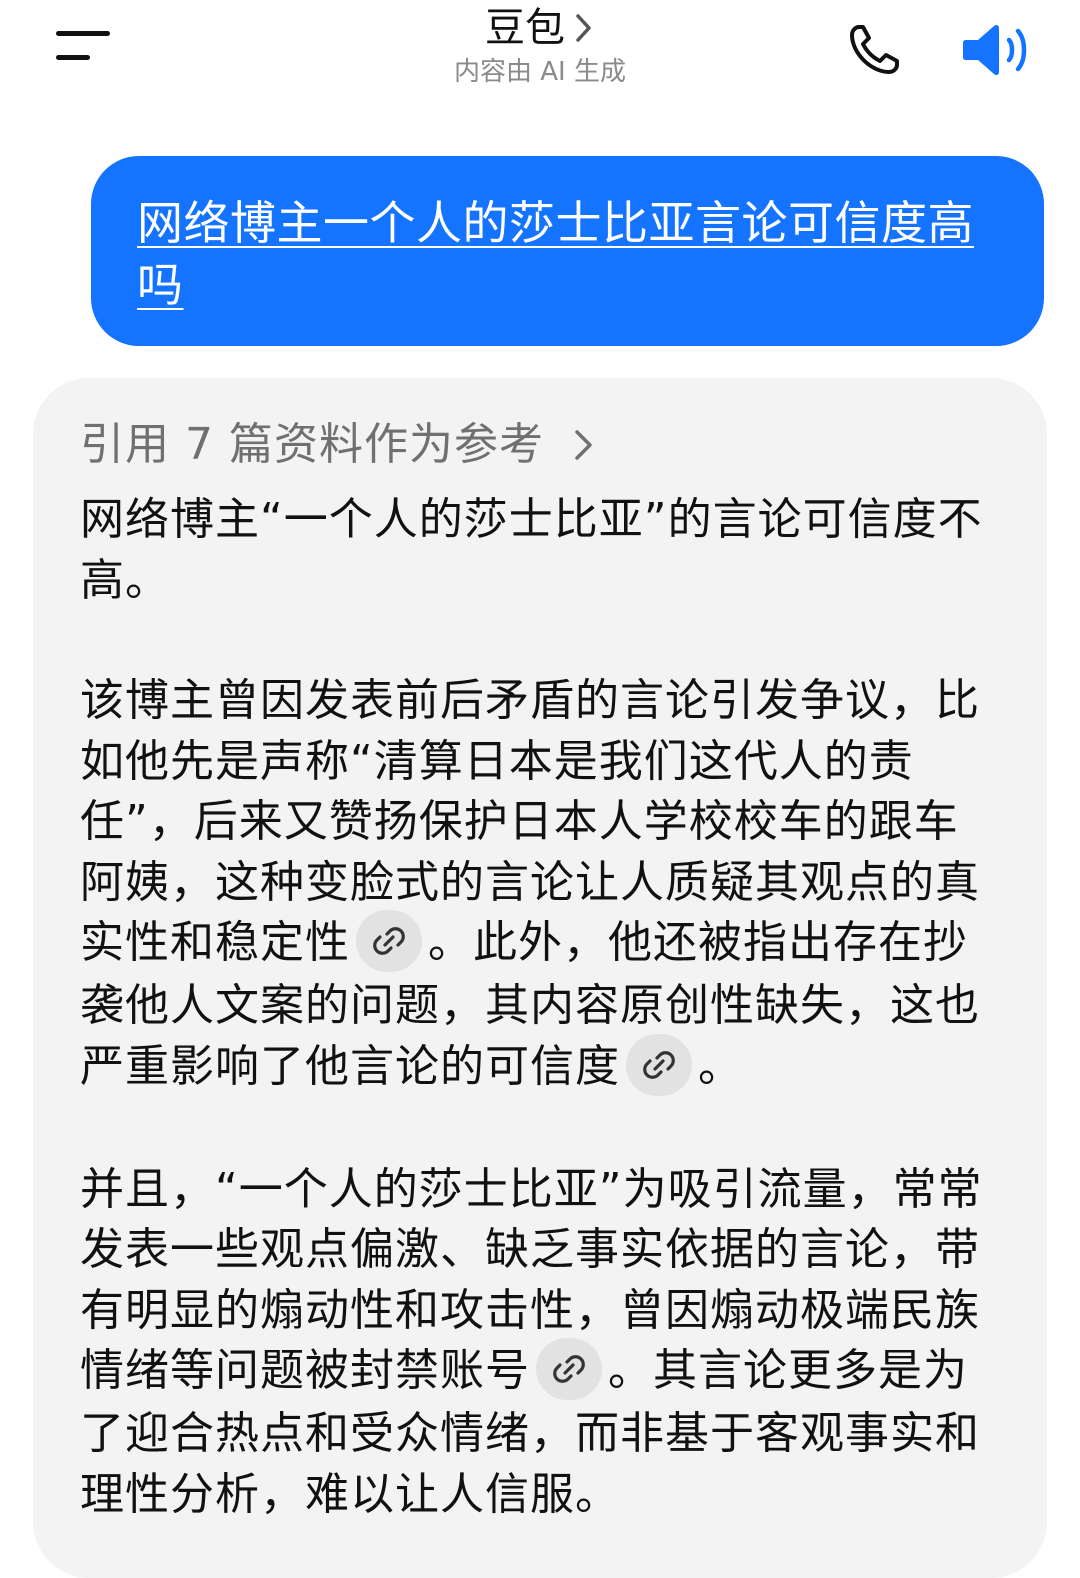 This screenshot has width=1080, height=1578. I want to click on references-link: 引用 7 篇资料作为参考, so click(533, 445).